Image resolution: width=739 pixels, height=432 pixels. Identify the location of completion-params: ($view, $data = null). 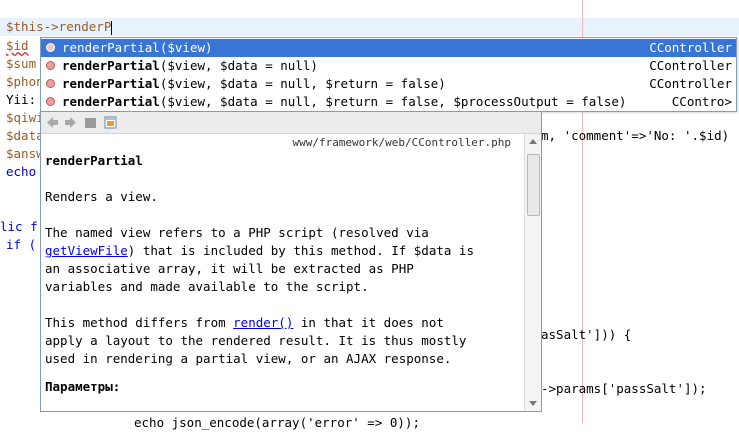
(238, 65).